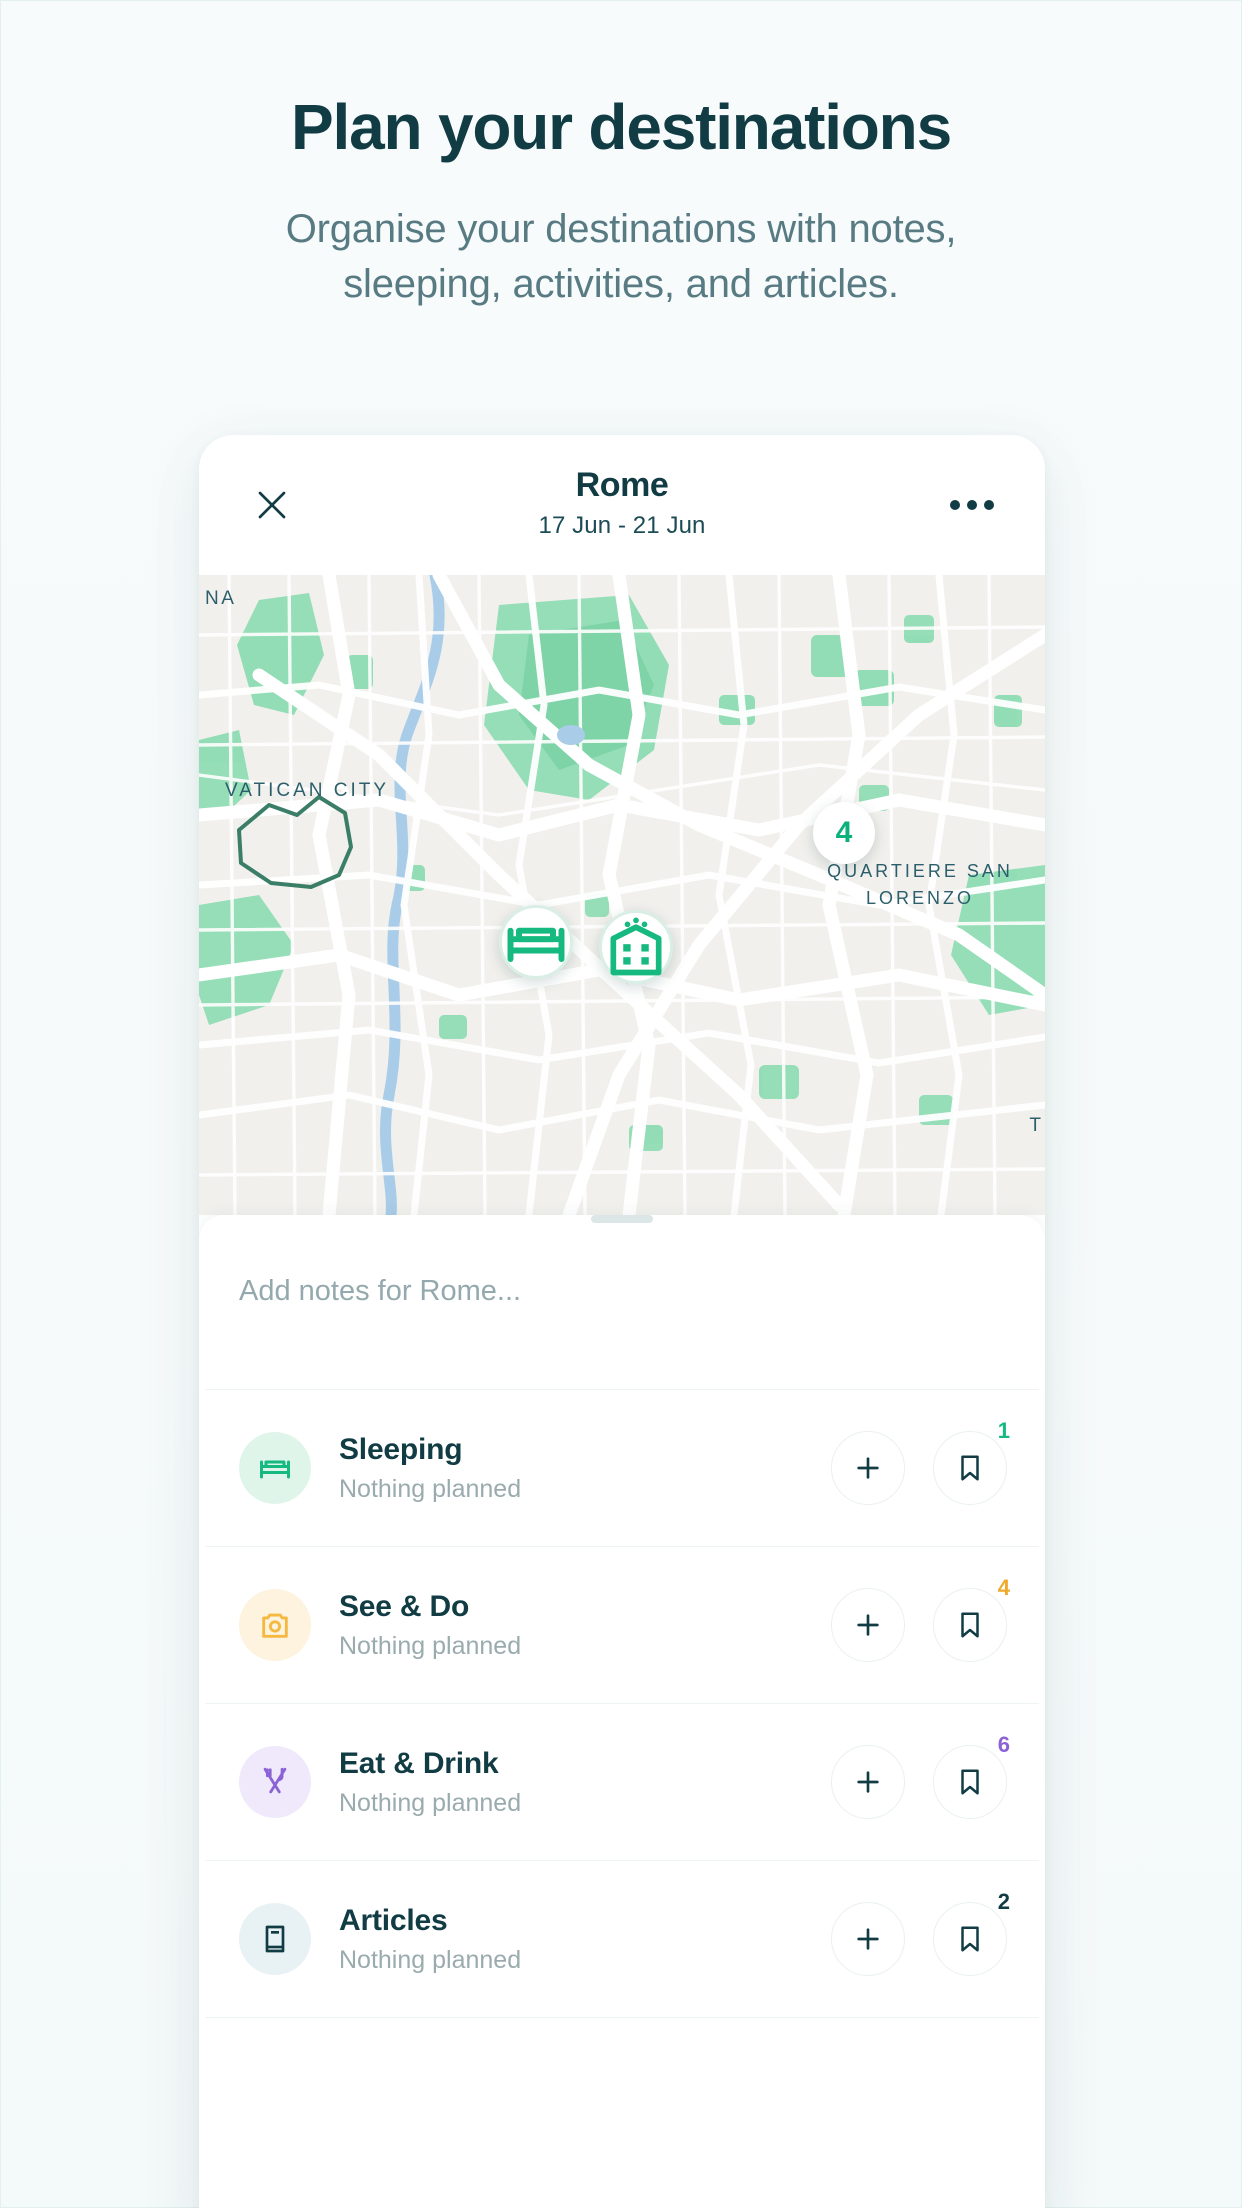 This screenshot has height=2208, width=1242. I want to click on cutlery-icon, so click(275, 1780).